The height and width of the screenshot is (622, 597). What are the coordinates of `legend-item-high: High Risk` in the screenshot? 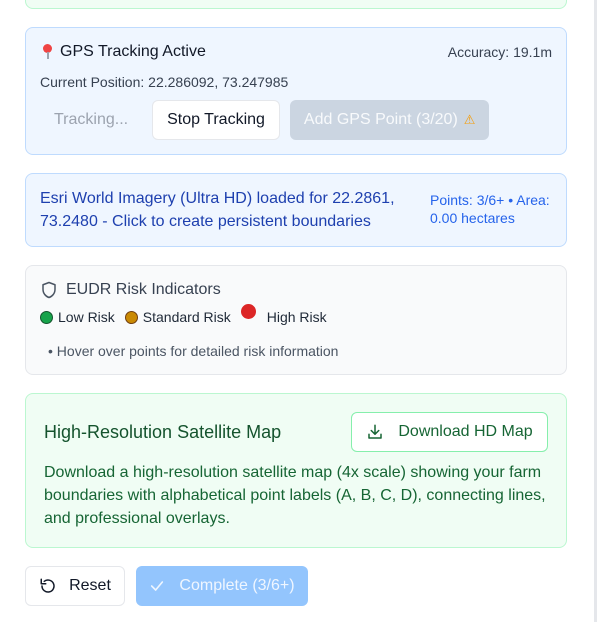 It's located at (283, 314).